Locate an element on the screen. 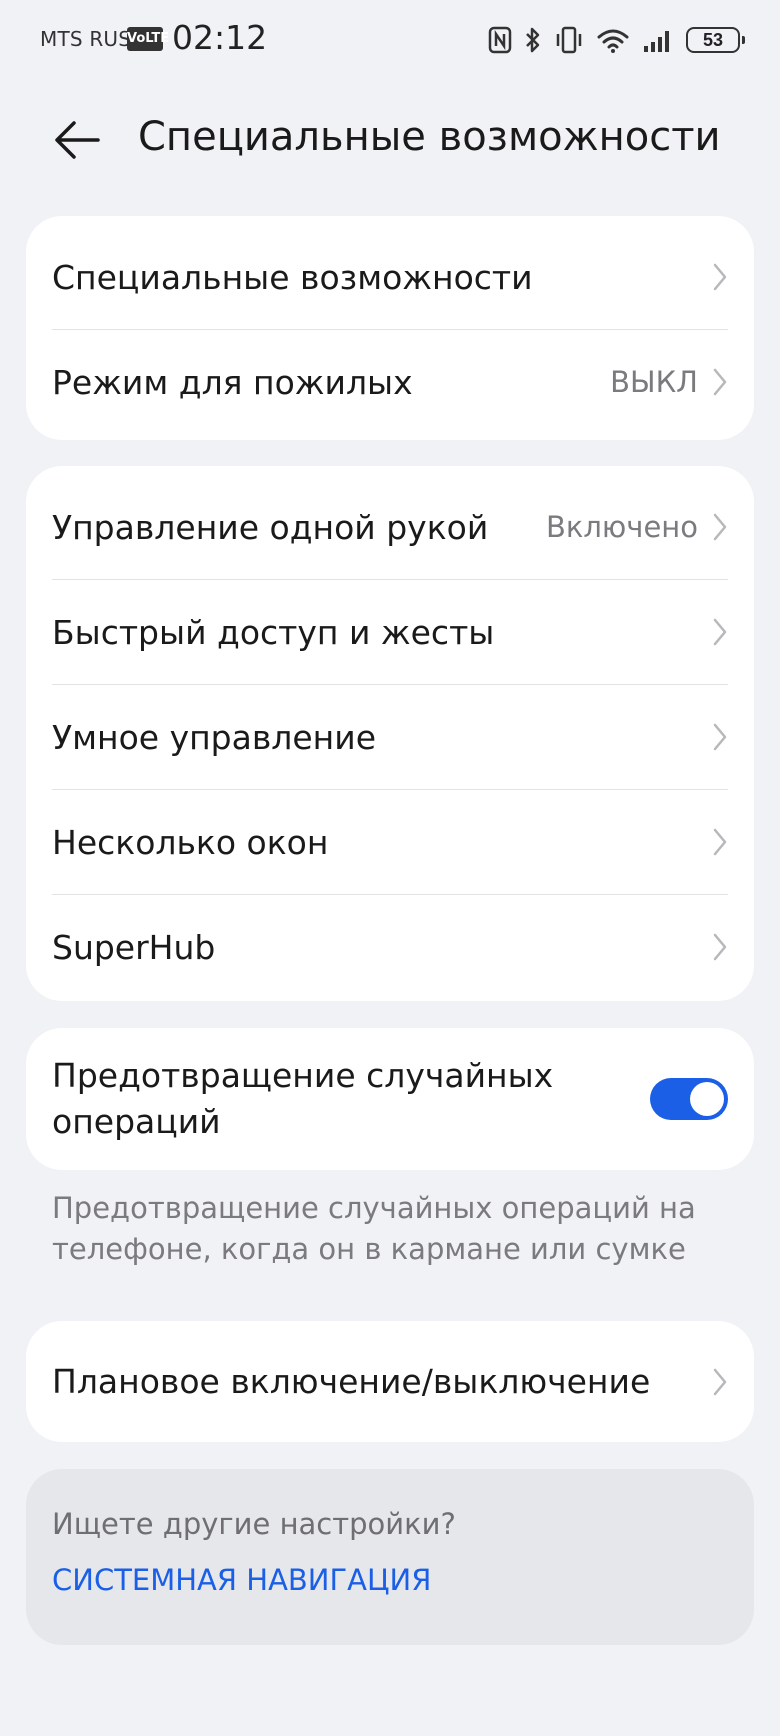  status-icons: 53 is located at coordinates (616, 40).